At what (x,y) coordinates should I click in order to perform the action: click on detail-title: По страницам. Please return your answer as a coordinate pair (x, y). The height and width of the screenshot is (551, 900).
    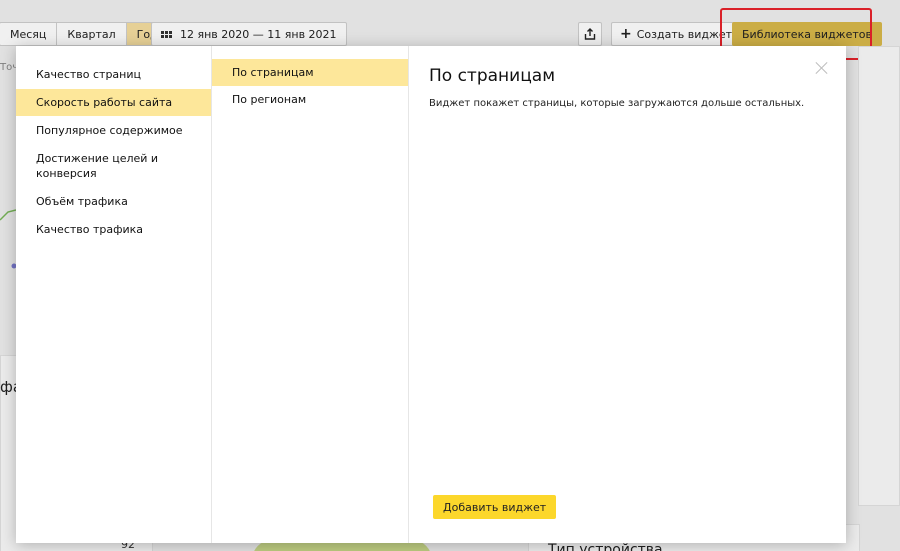
    Looking at the image, I should click on (492, 76).